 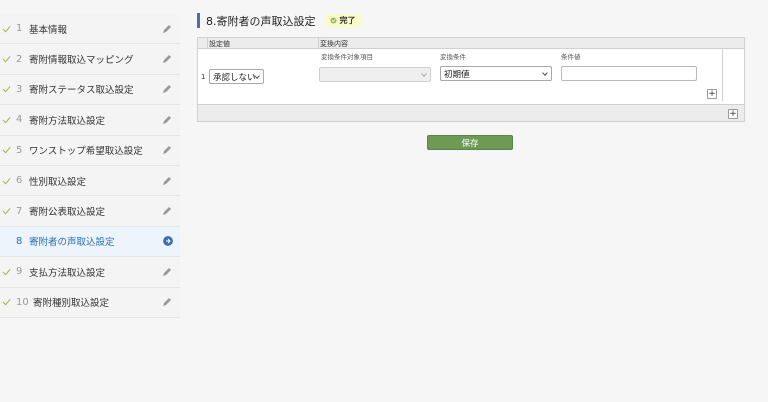 What do you see at coordinates (19, 241) in the screenshot?
I see `step-number: 8` at bounding box center [19, 241].